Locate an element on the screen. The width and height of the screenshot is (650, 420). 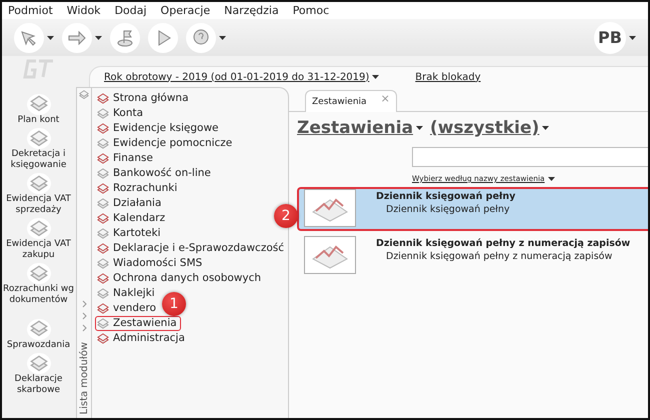
module-item: Naklejki is located at coordinates (127, 293).